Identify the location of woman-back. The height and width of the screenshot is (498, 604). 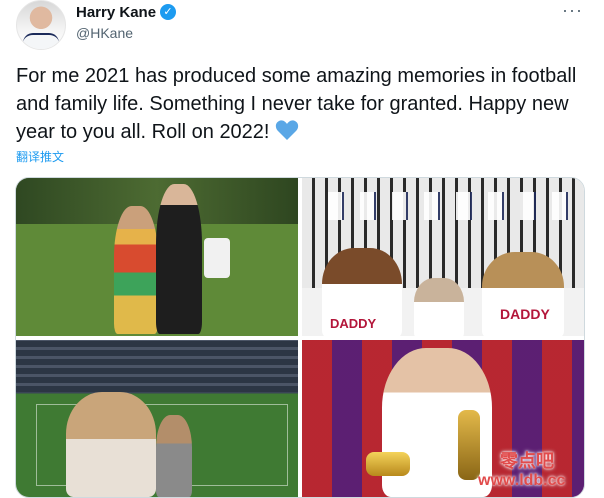
(111, 444).